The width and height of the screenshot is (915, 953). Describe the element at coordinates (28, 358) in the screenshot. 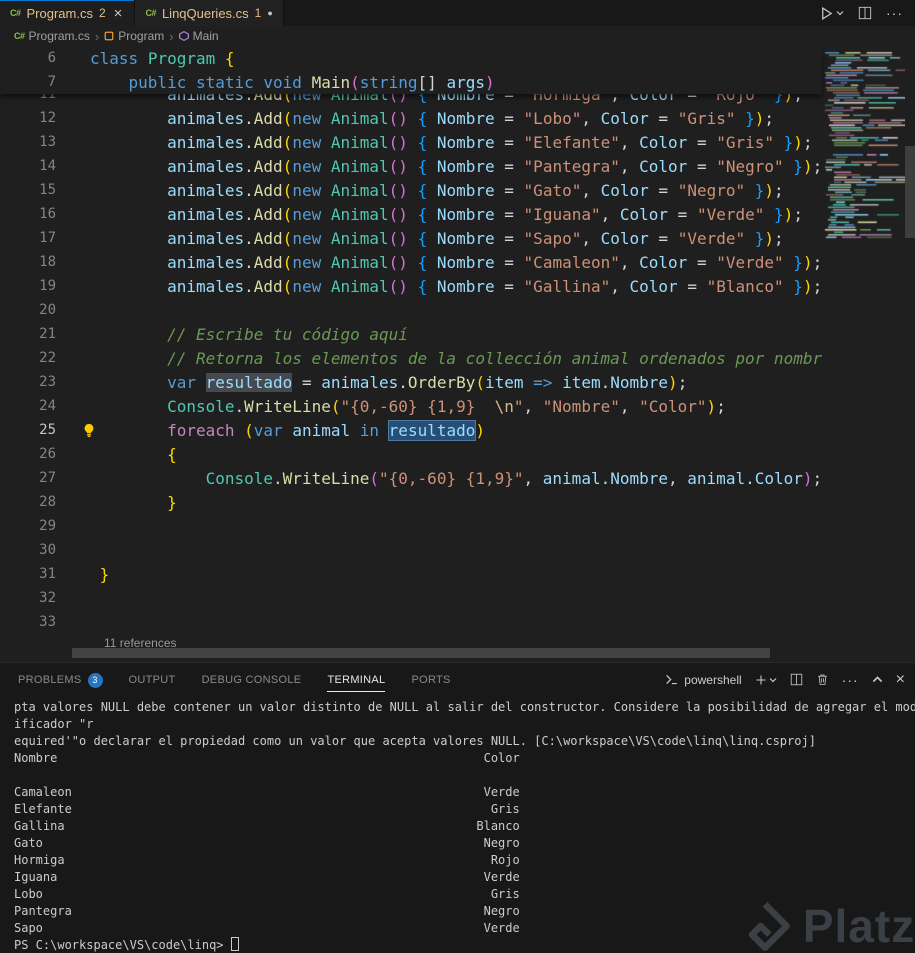

I see `line-number: 22` at that location.